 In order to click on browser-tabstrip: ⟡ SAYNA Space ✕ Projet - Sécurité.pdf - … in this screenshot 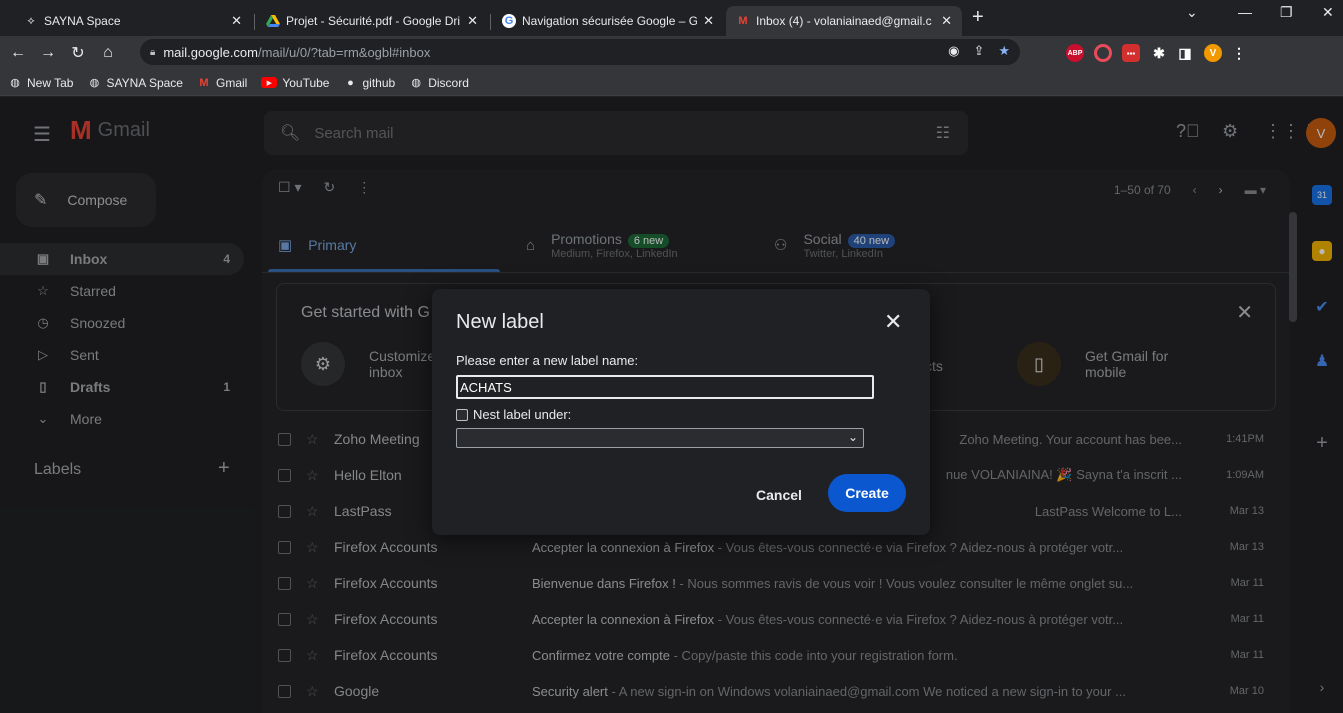, I will do `click(671, 18)`.